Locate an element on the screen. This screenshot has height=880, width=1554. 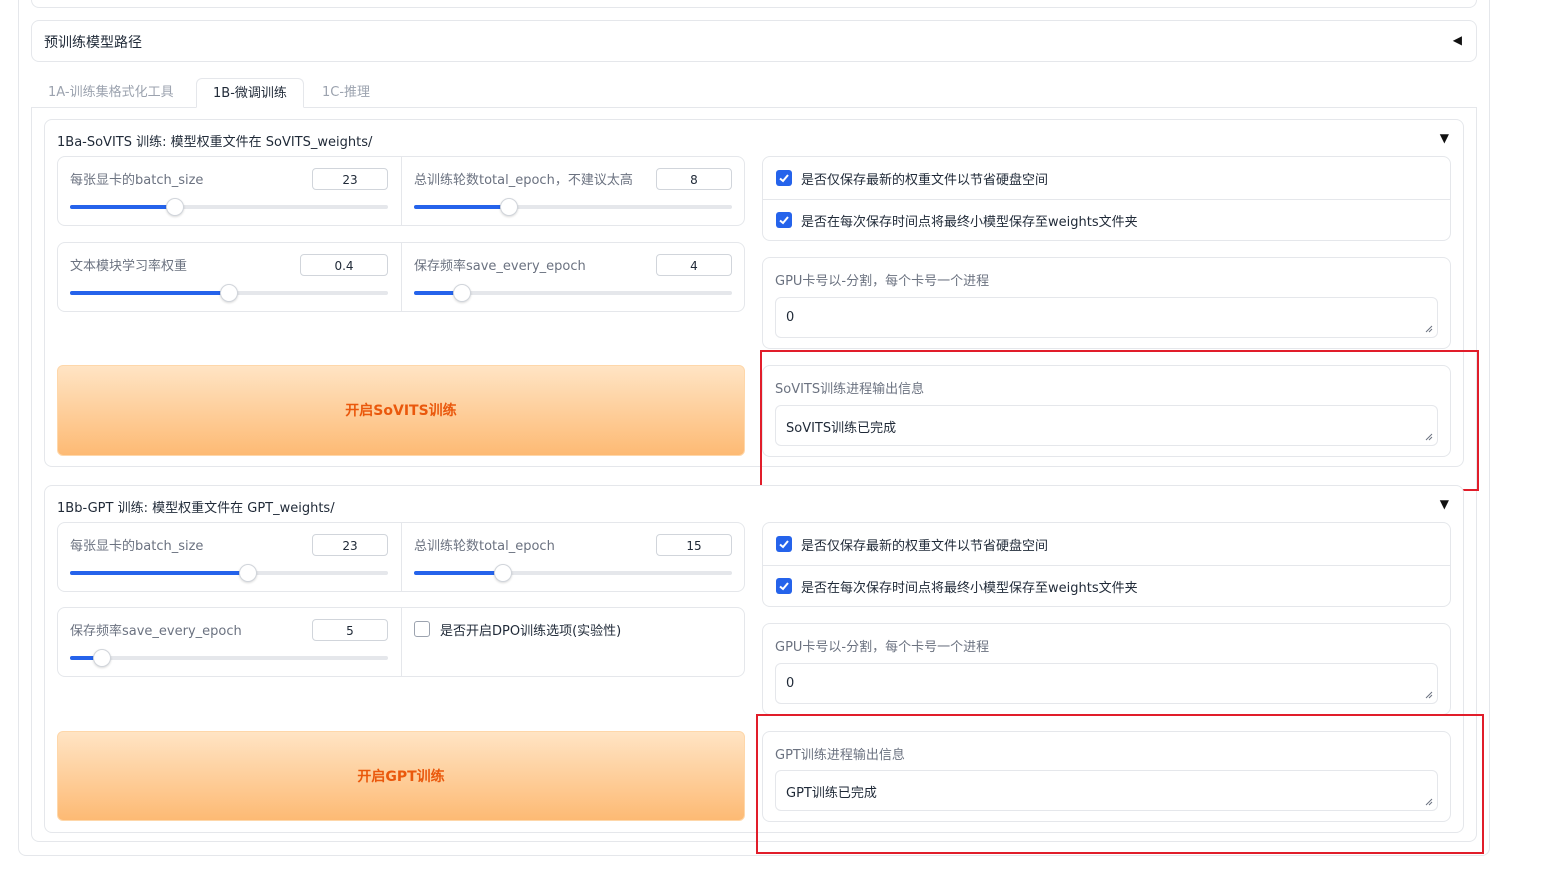
gpt-gpu-field: GPU卡号以-分割，每个卡号一个进程 0 is located at coordinates (1106, 669).